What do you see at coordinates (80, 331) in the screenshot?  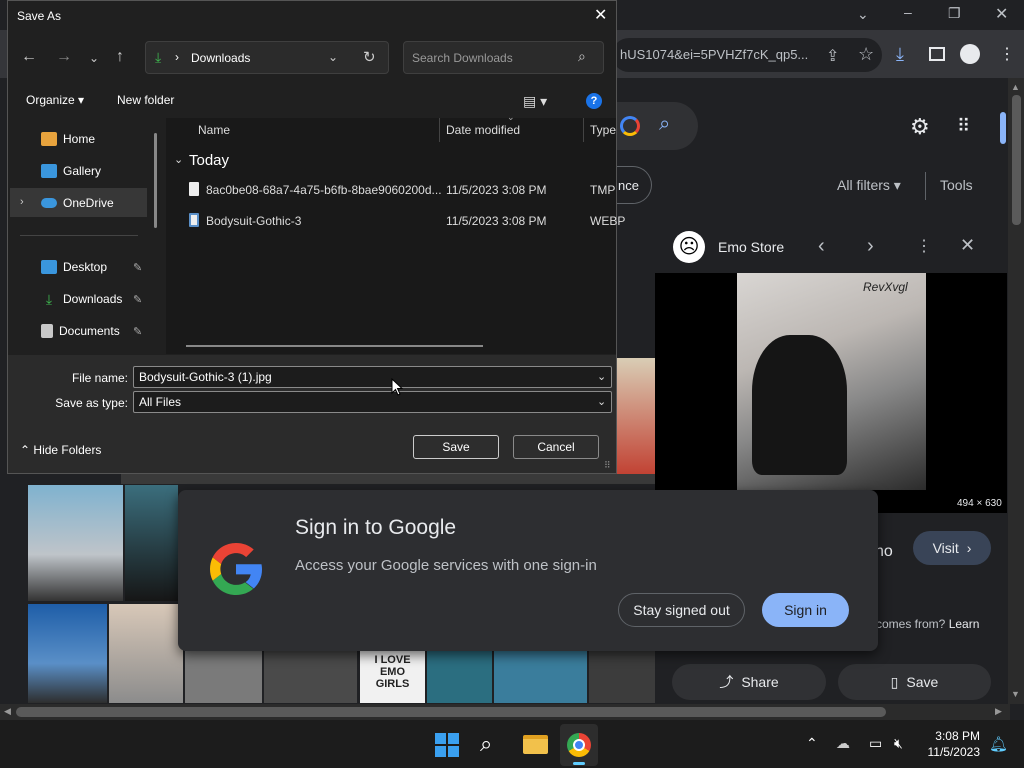 I see `nav-item-documents: Documents` at bounding box center [80, 331].